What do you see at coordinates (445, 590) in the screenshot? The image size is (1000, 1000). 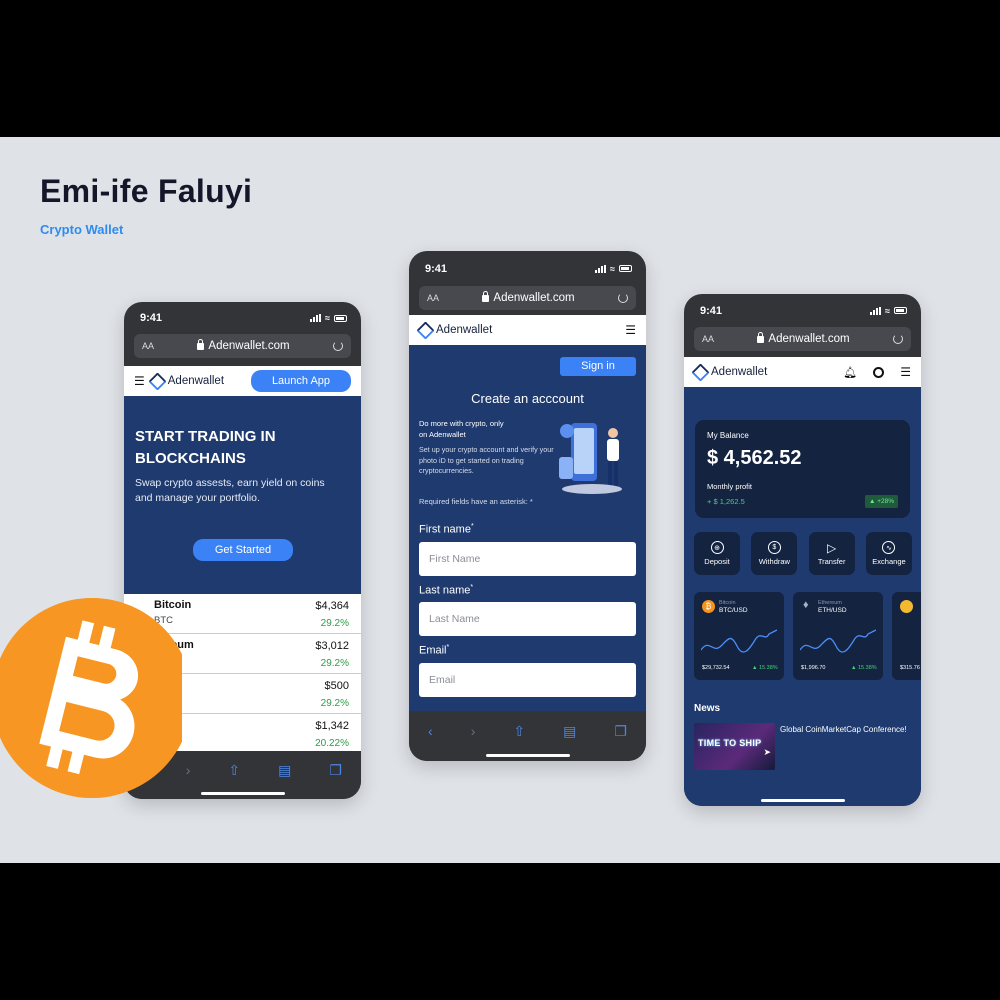 I see `last-name-label: Last name` at bounding box center [445, 590].